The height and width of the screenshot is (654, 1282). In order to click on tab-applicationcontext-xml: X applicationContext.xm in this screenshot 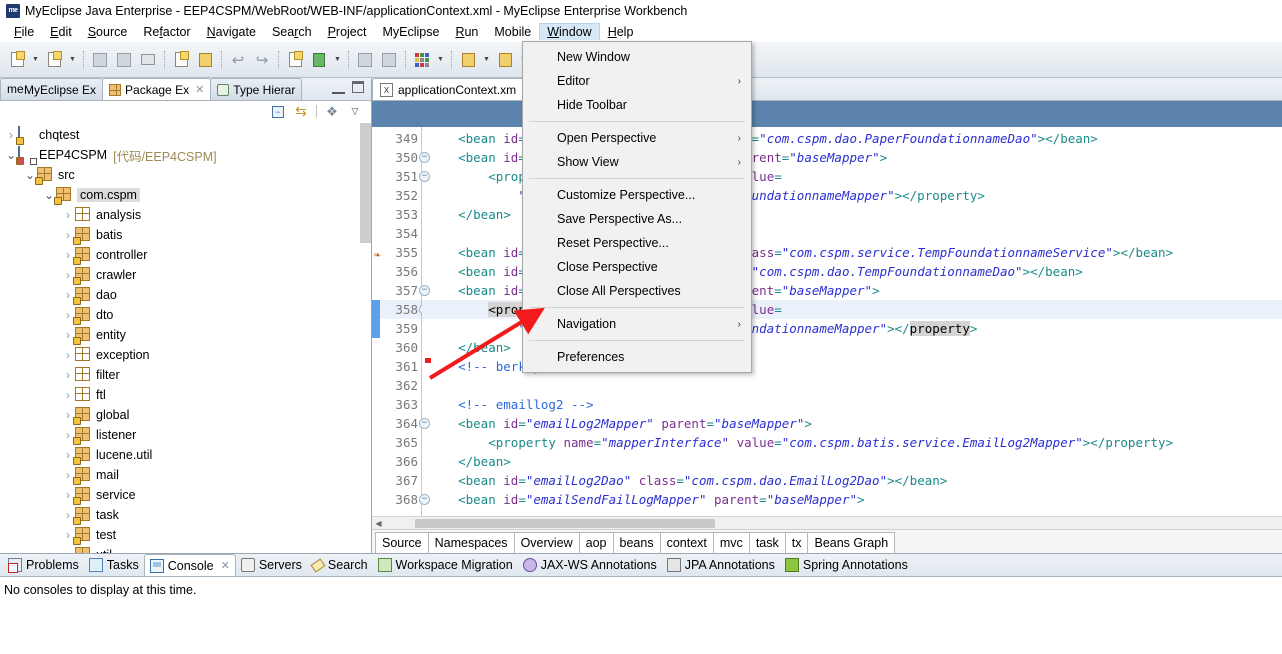, I will do `click(448, 89)`.